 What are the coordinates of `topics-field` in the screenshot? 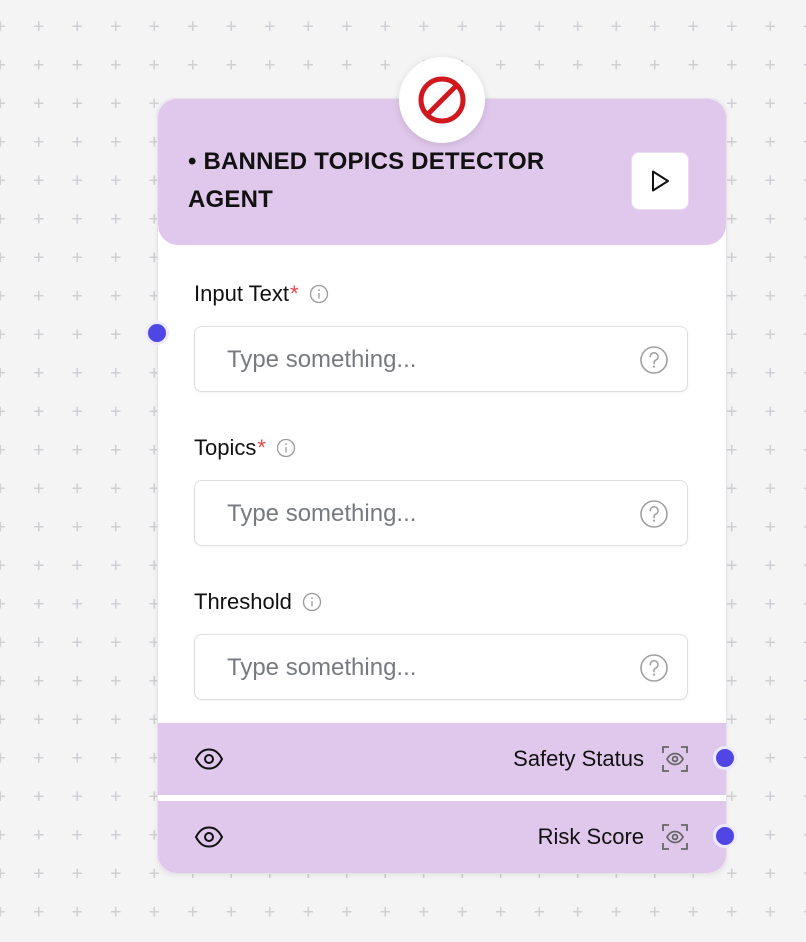 It's located at (441, 513).